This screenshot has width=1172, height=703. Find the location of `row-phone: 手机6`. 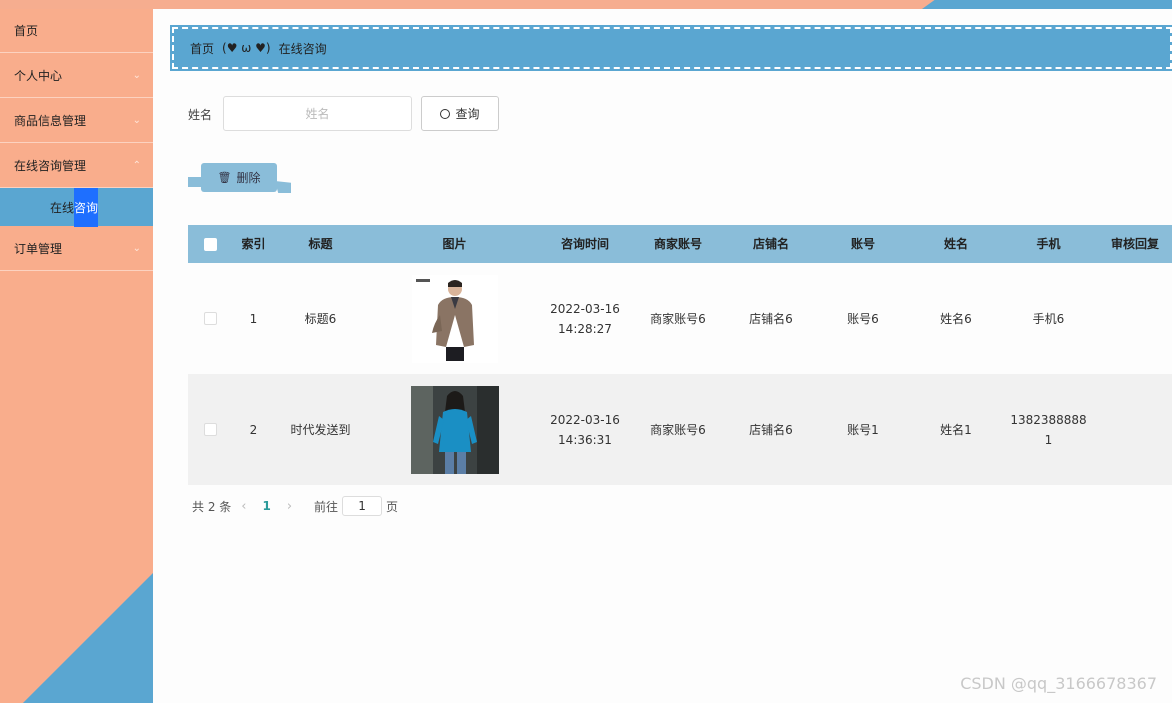

row-phone: 手机6 is located at coordinates (1048, 319).